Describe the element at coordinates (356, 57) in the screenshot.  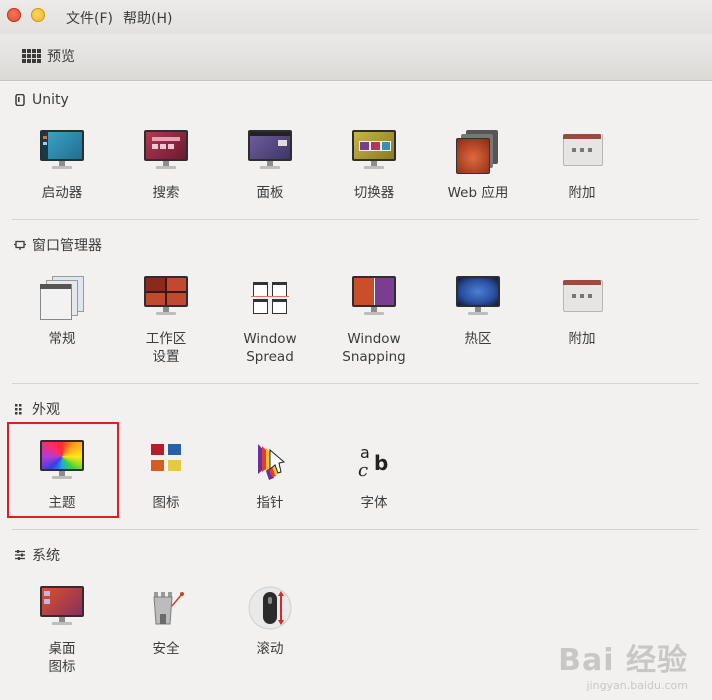
I see `toolbar: 预览` at that location.